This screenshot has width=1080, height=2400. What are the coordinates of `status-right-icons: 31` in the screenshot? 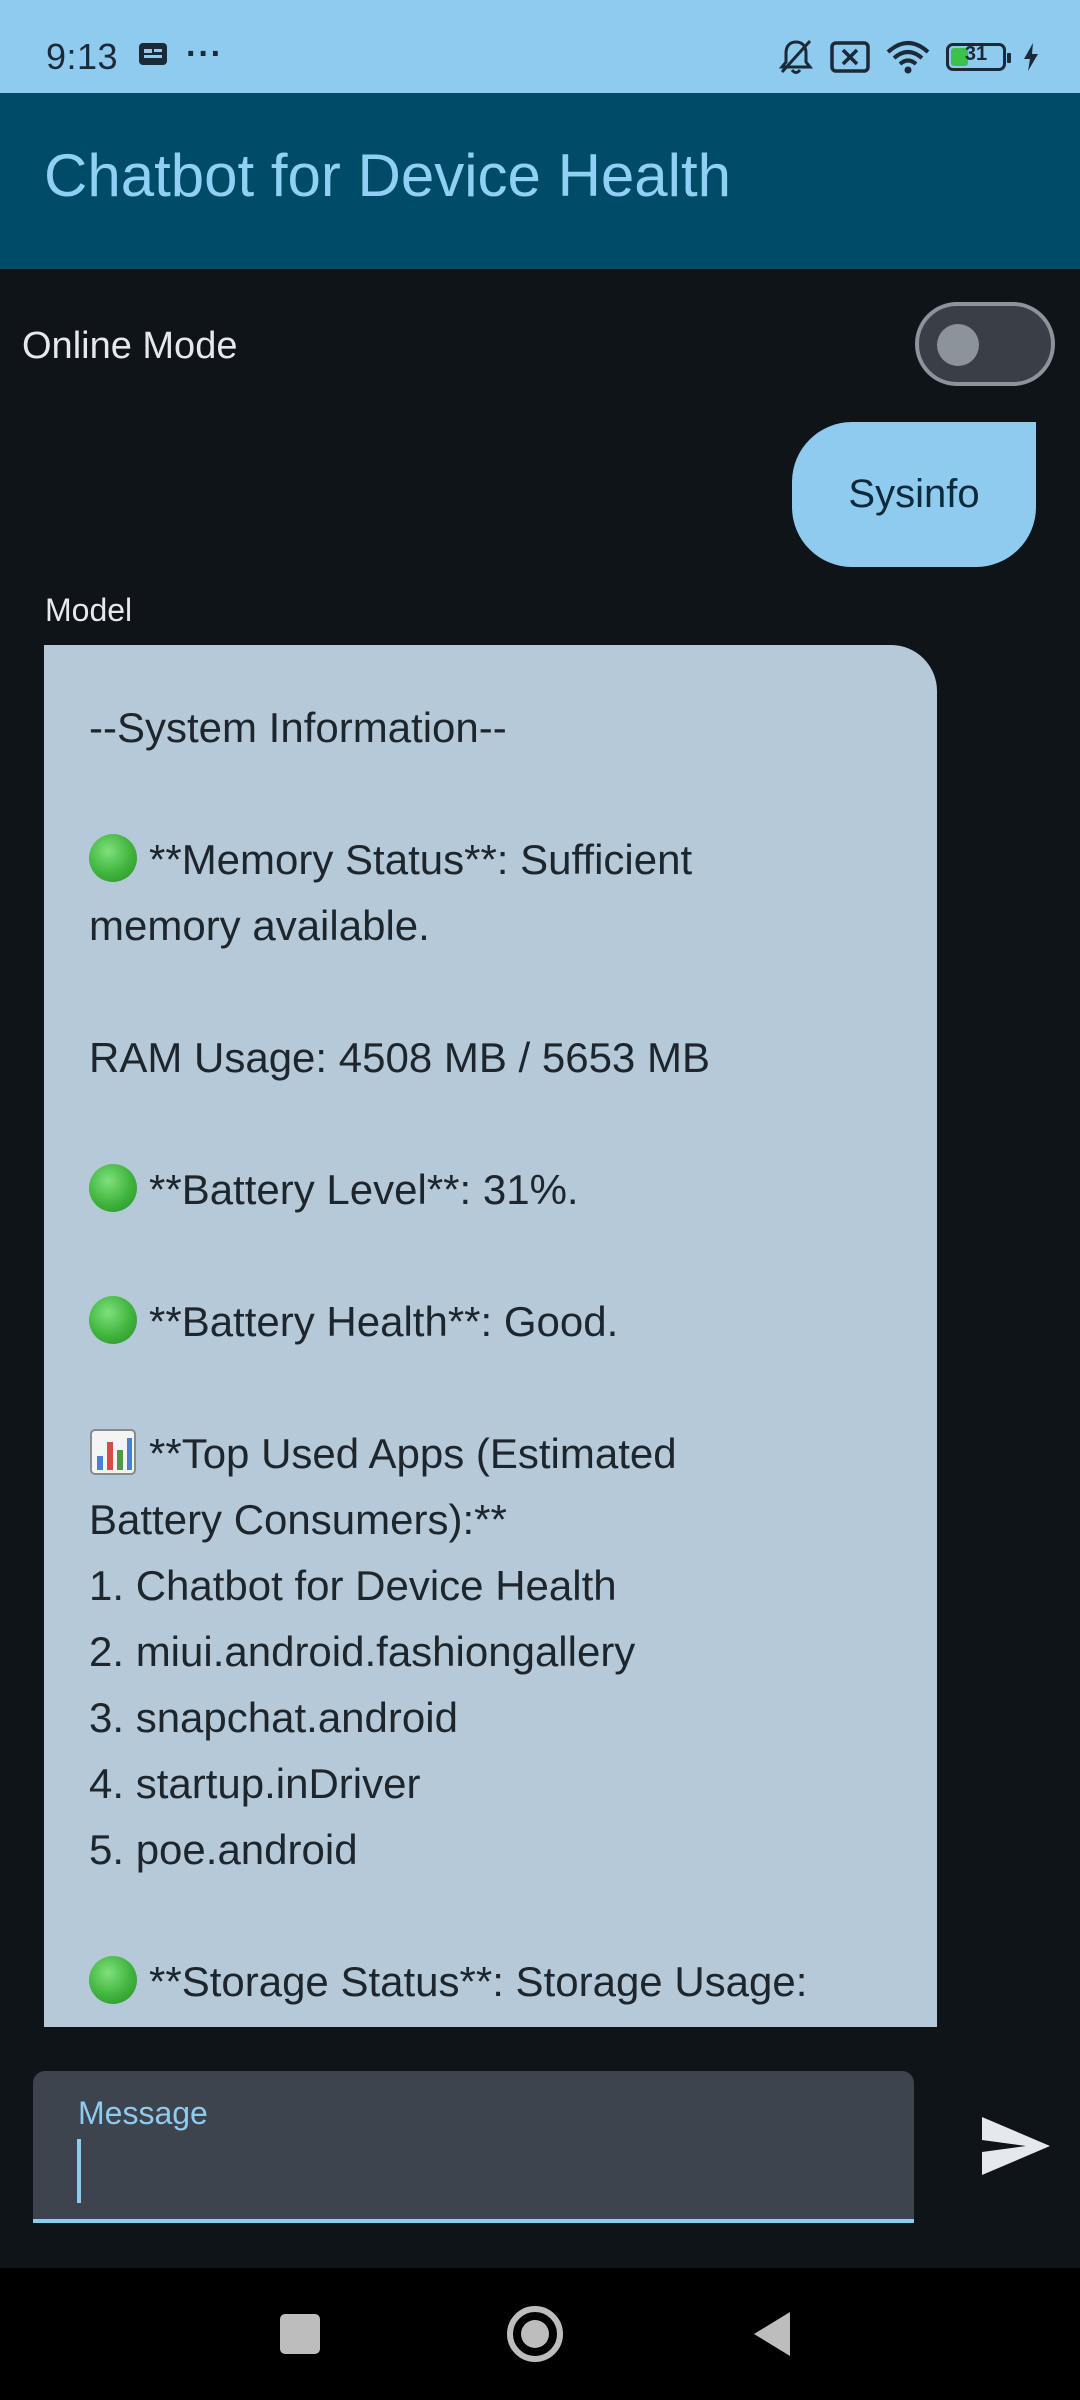 It's located at (909, 57).